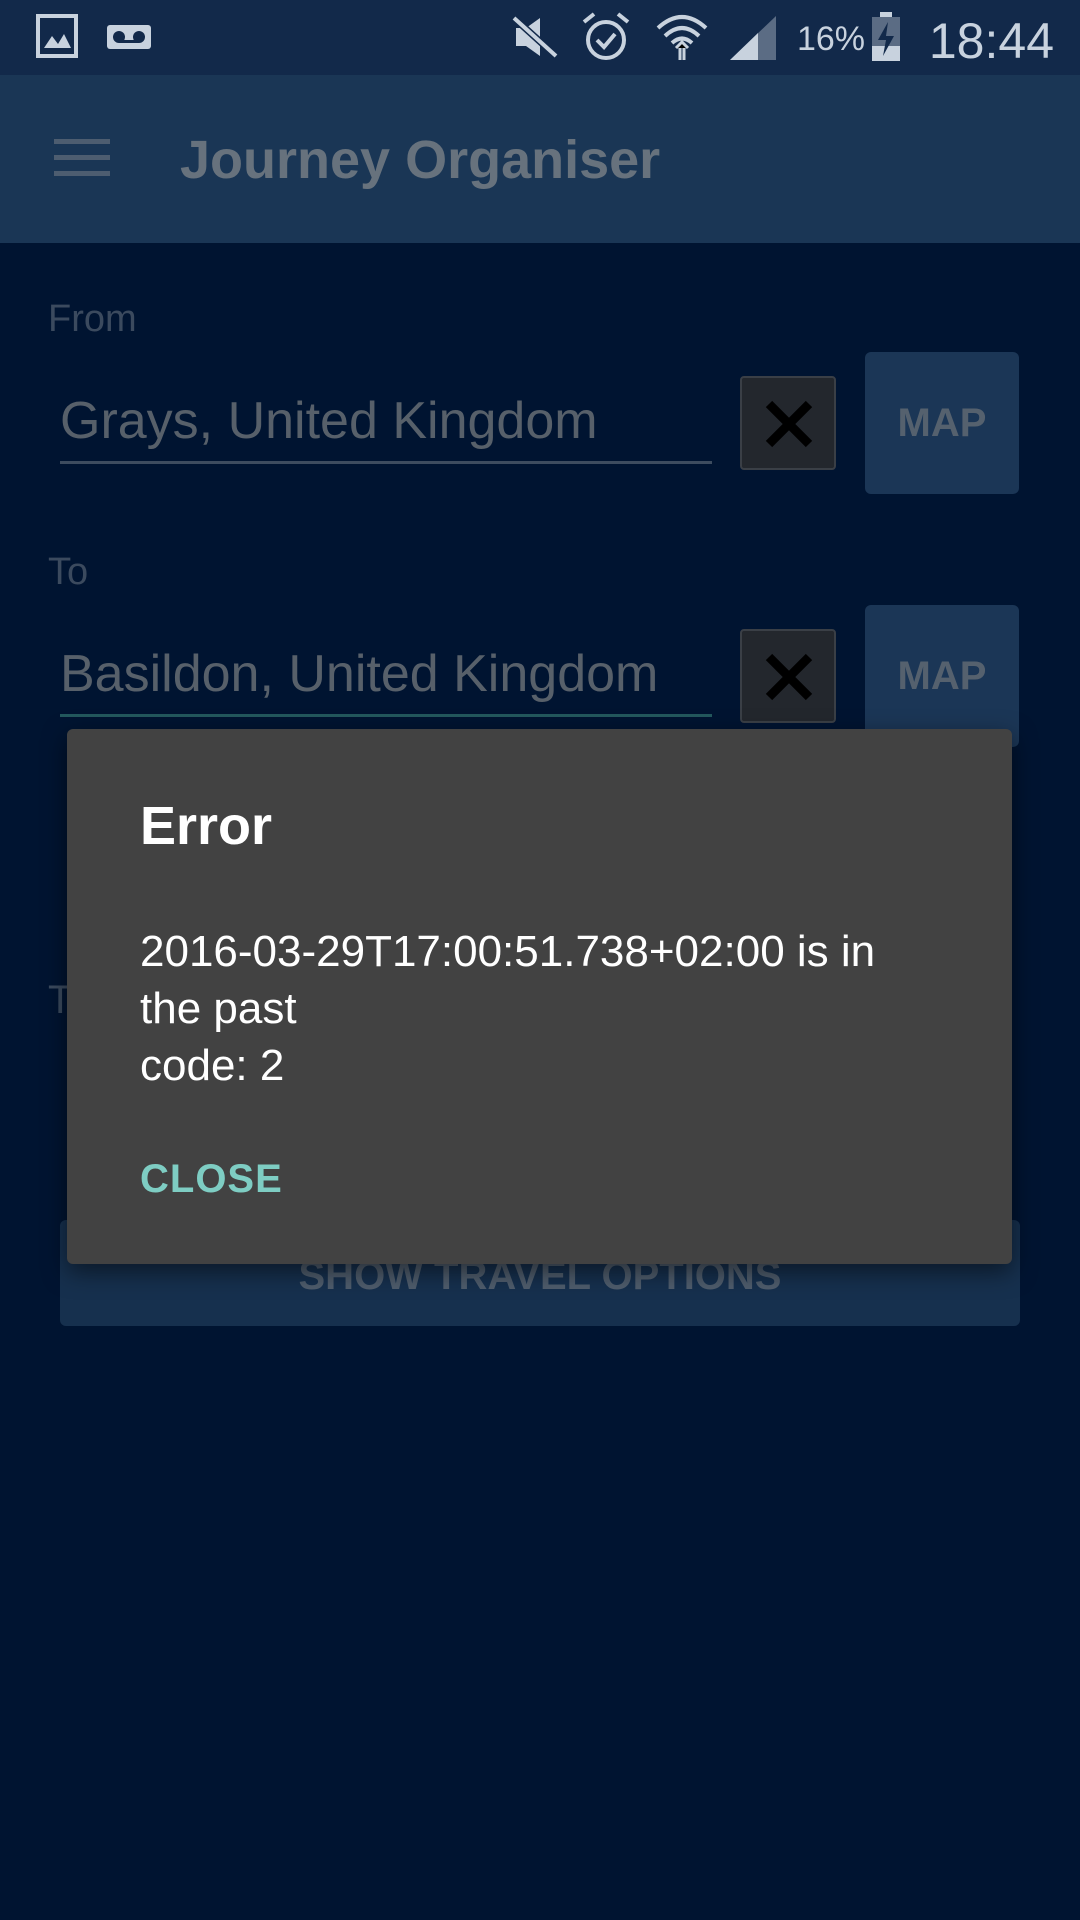  I want to click on dialog-message-line: code: 2, so click(212, 1065).